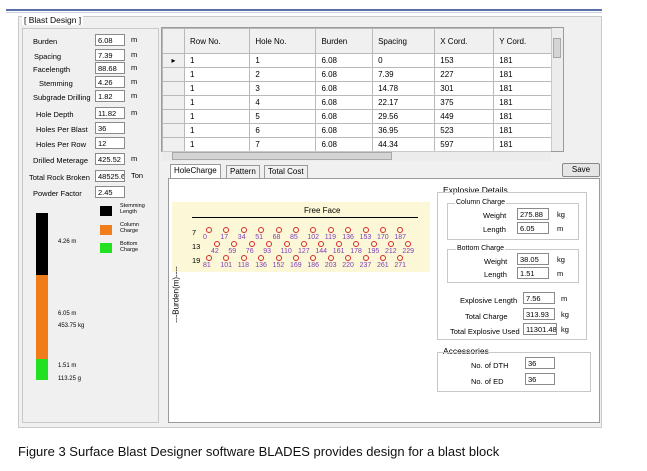  Describe the element at coordinates (533, 273) in the screenshot. I see `bottom-length-input: 1.51` at that location.